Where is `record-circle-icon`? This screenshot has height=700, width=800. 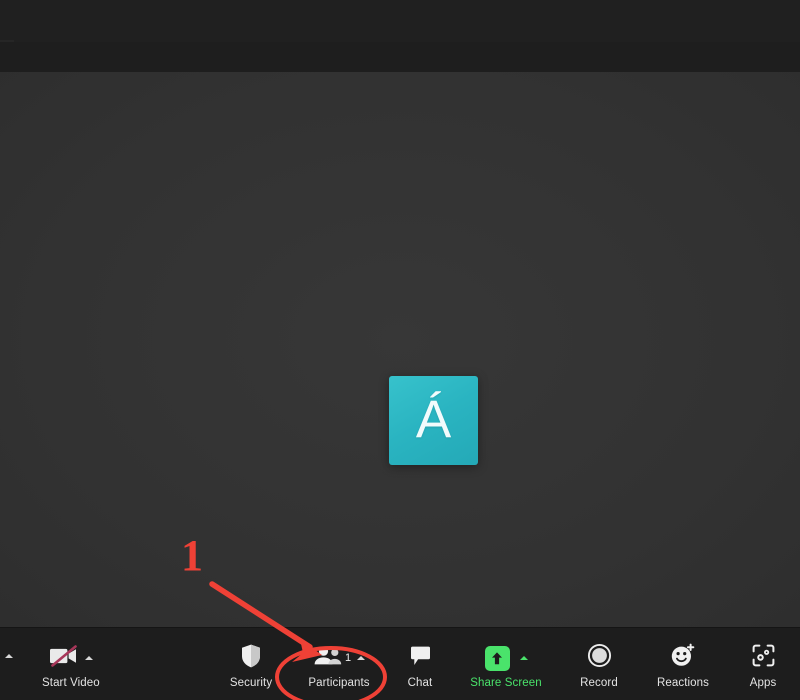
record-circle-icon is located at coordinates (599, 658).